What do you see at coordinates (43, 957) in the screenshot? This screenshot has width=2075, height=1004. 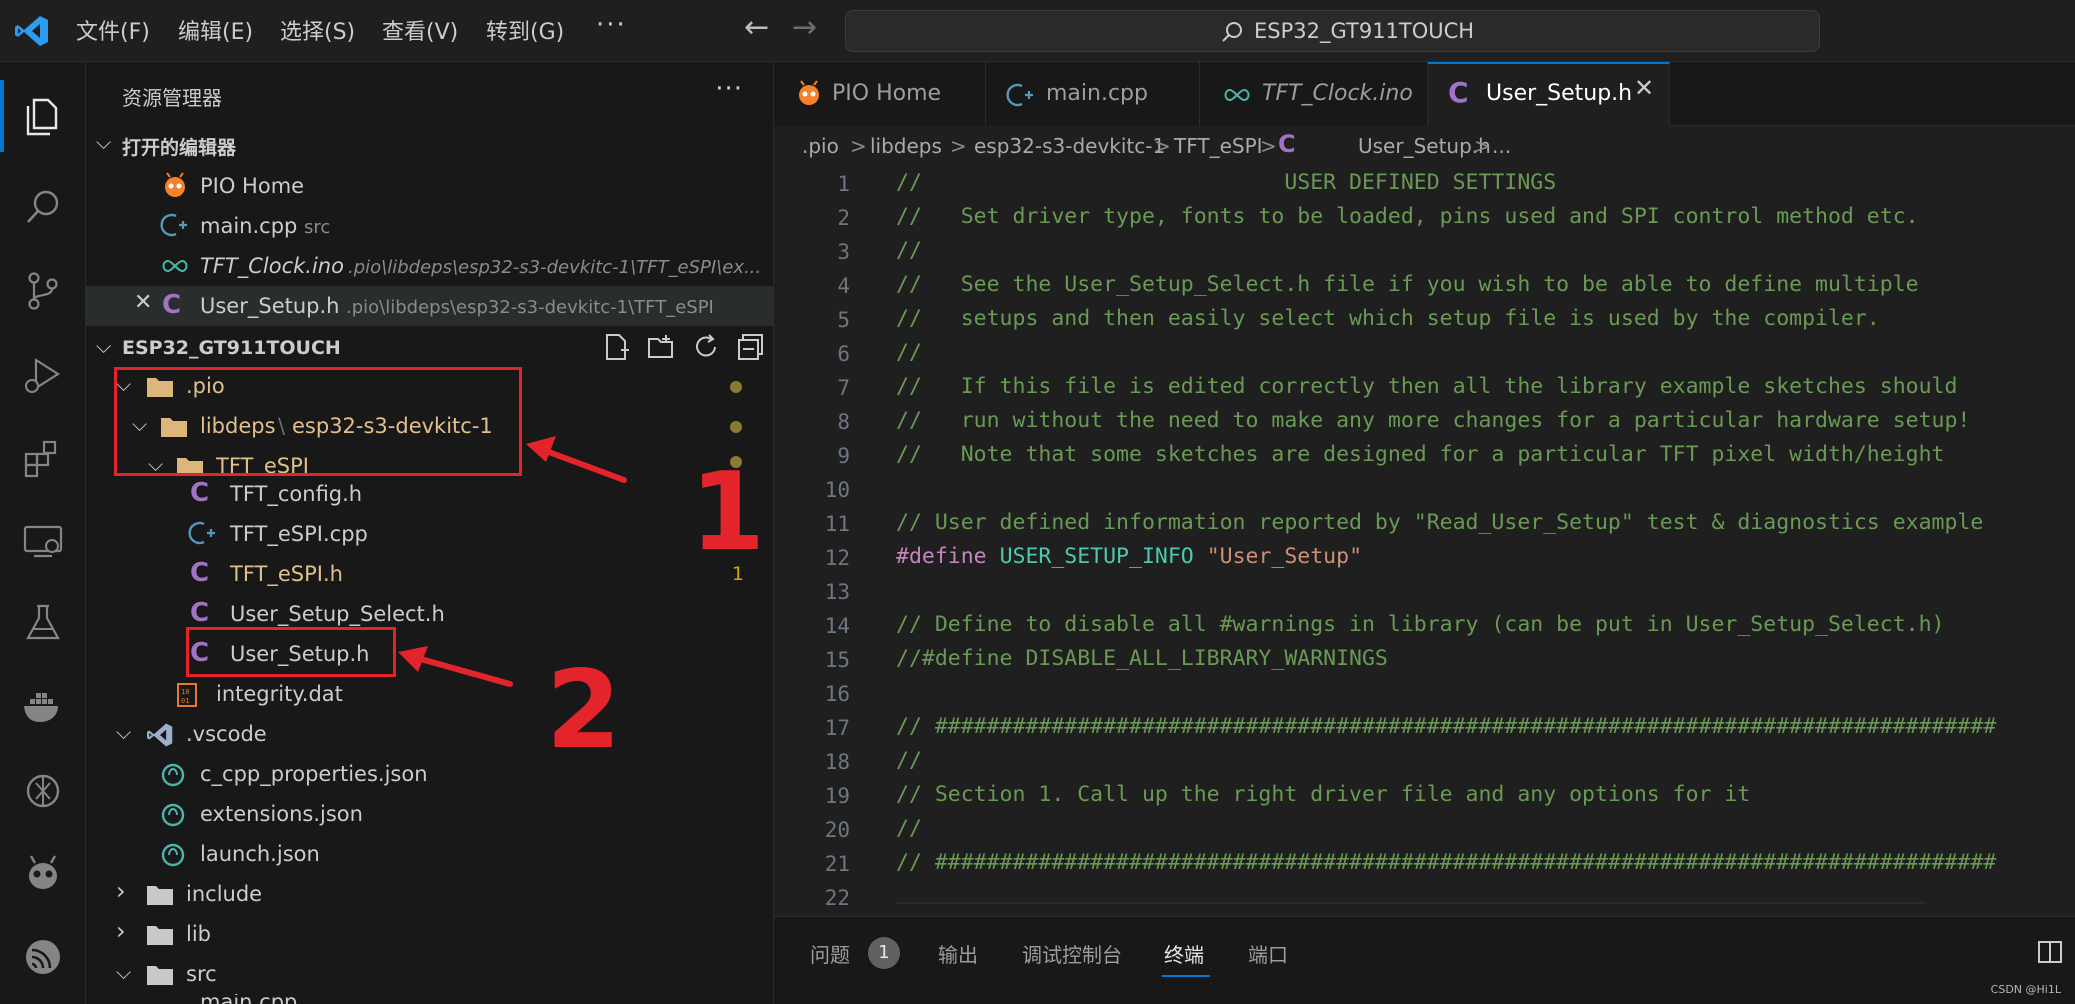 I see `espressif-icon` at bounding box center [43, 957].